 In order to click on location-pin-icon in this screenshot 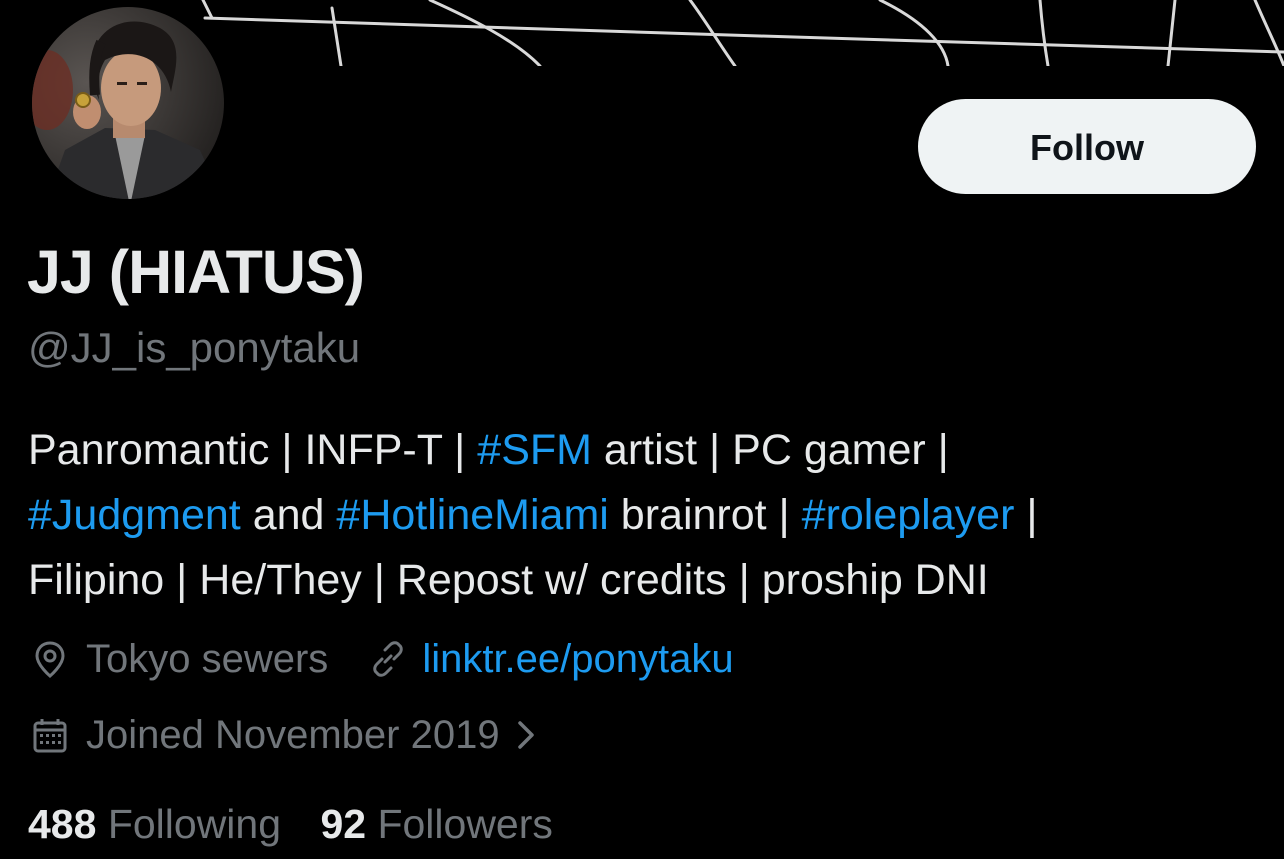, I will do `click(50, 659)`.